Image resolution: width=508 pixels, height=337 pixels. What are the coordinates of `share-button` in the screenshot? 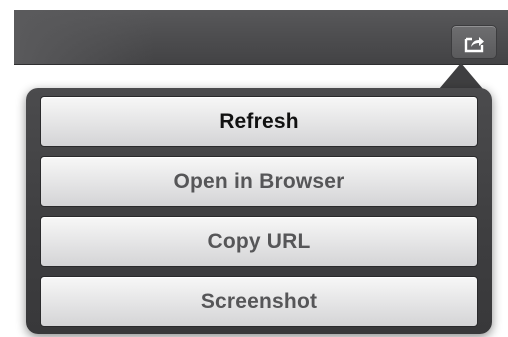 It's located at (474, 42).